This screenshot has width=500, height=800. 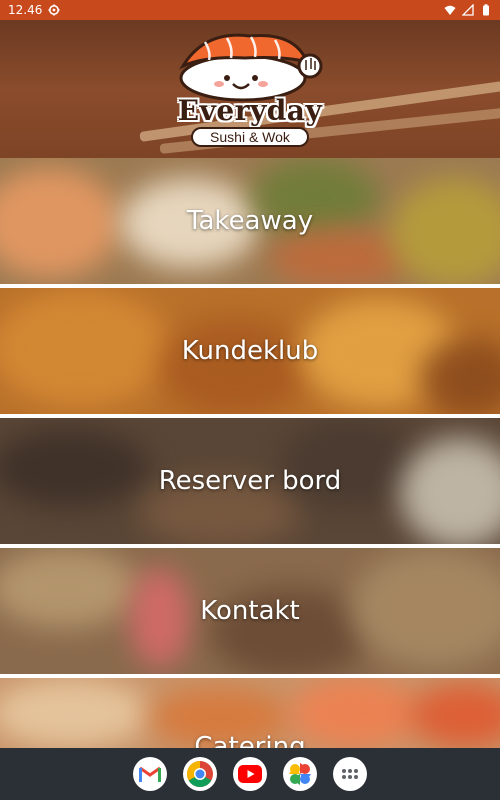 I want to click on status-bar: 12.46, so click(x=250, y=10).